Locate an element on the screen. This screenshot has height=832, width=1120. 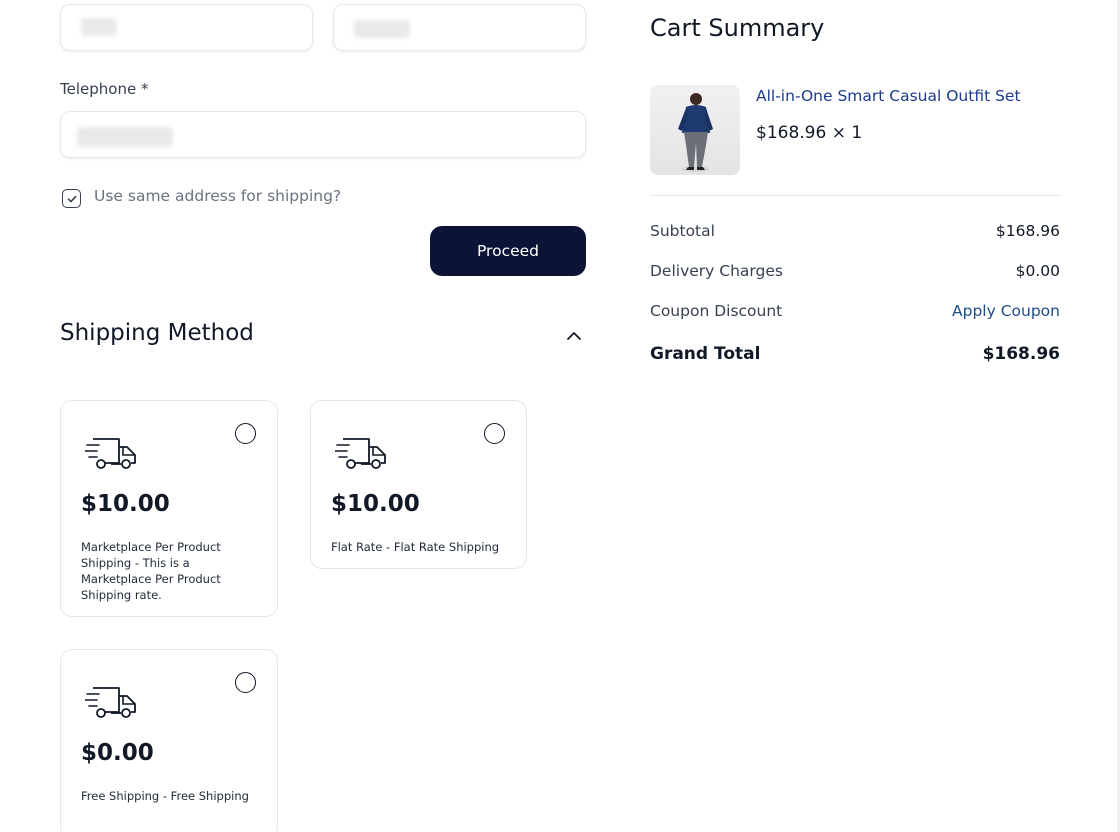
telephone-label: Telephone * is located at coordinates (104, 89).